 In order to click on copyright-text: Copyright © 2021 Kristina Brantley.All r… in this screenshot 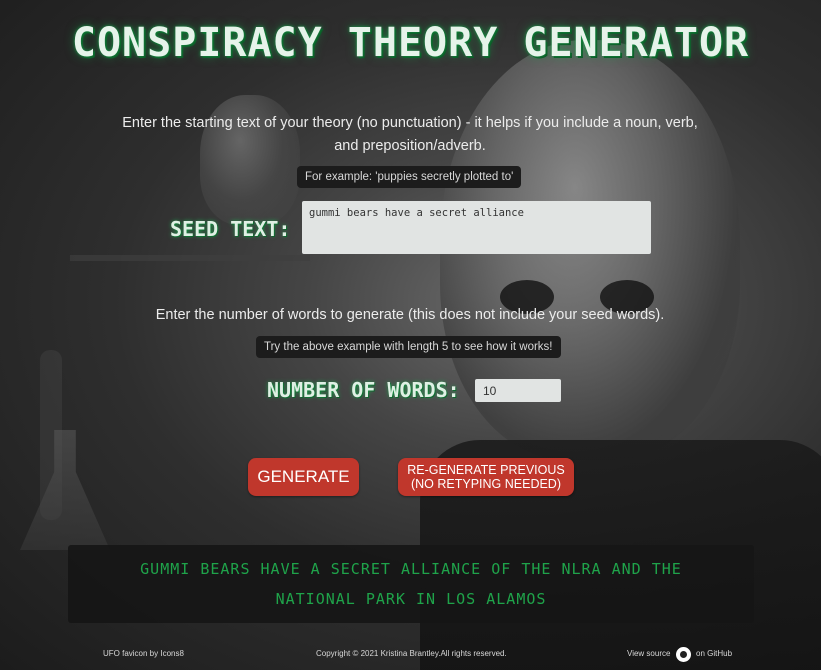, I will do `click(411, 653)`.